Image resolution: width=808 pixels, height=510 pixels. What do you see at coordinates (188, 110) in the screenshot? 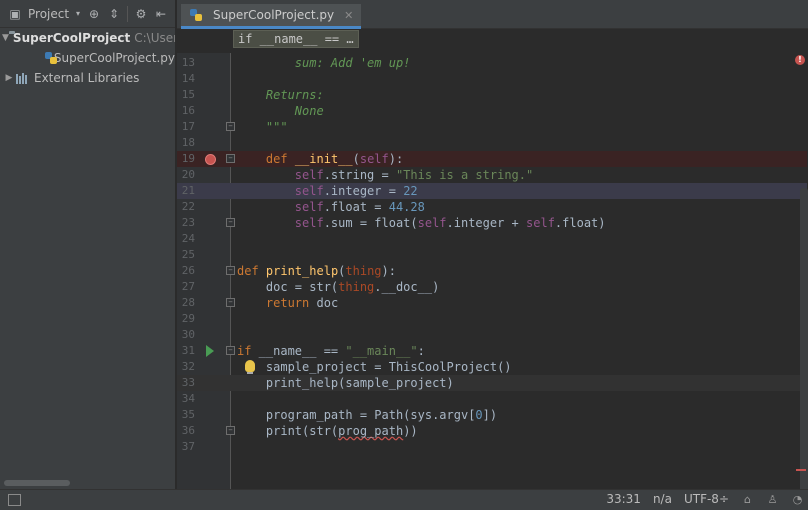
I see `line-number: 16` at bounding box center [188, 110].